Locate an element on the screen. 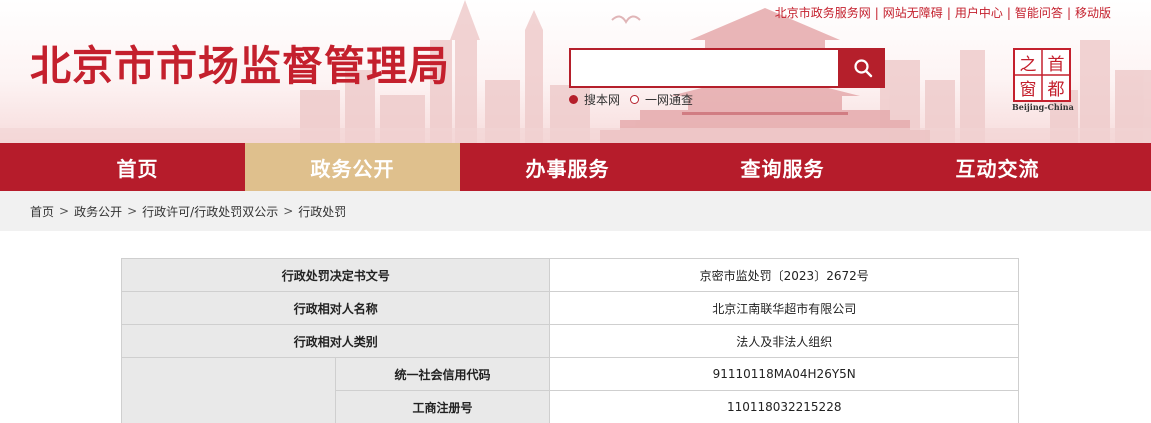  main-nav: 首页 政务公开 办事服务 查询服务 互动交流 is located at coordinates (575, 167).